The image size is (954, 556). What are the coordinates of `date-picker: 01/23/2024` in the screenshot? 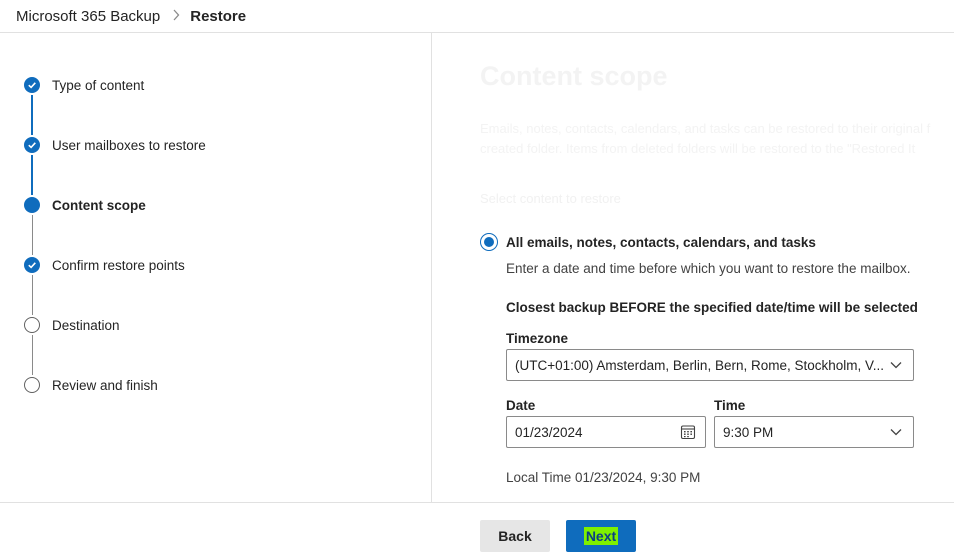 It's located at (606, 432).